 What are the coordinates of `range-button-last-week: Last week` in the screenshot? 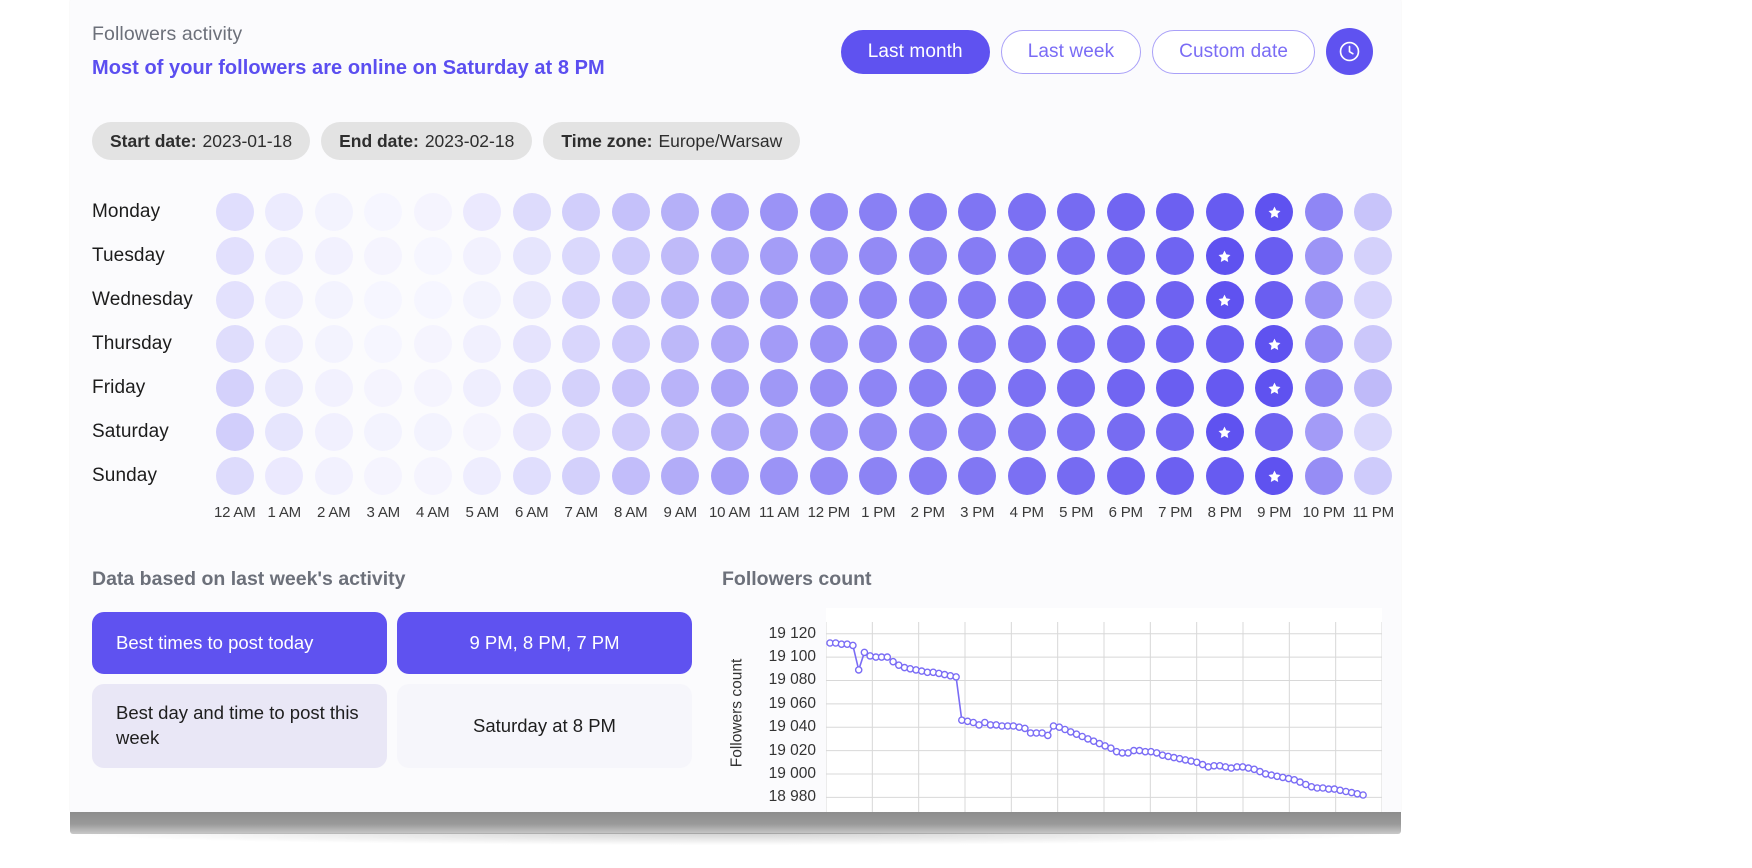 It's located at (1071, 51).